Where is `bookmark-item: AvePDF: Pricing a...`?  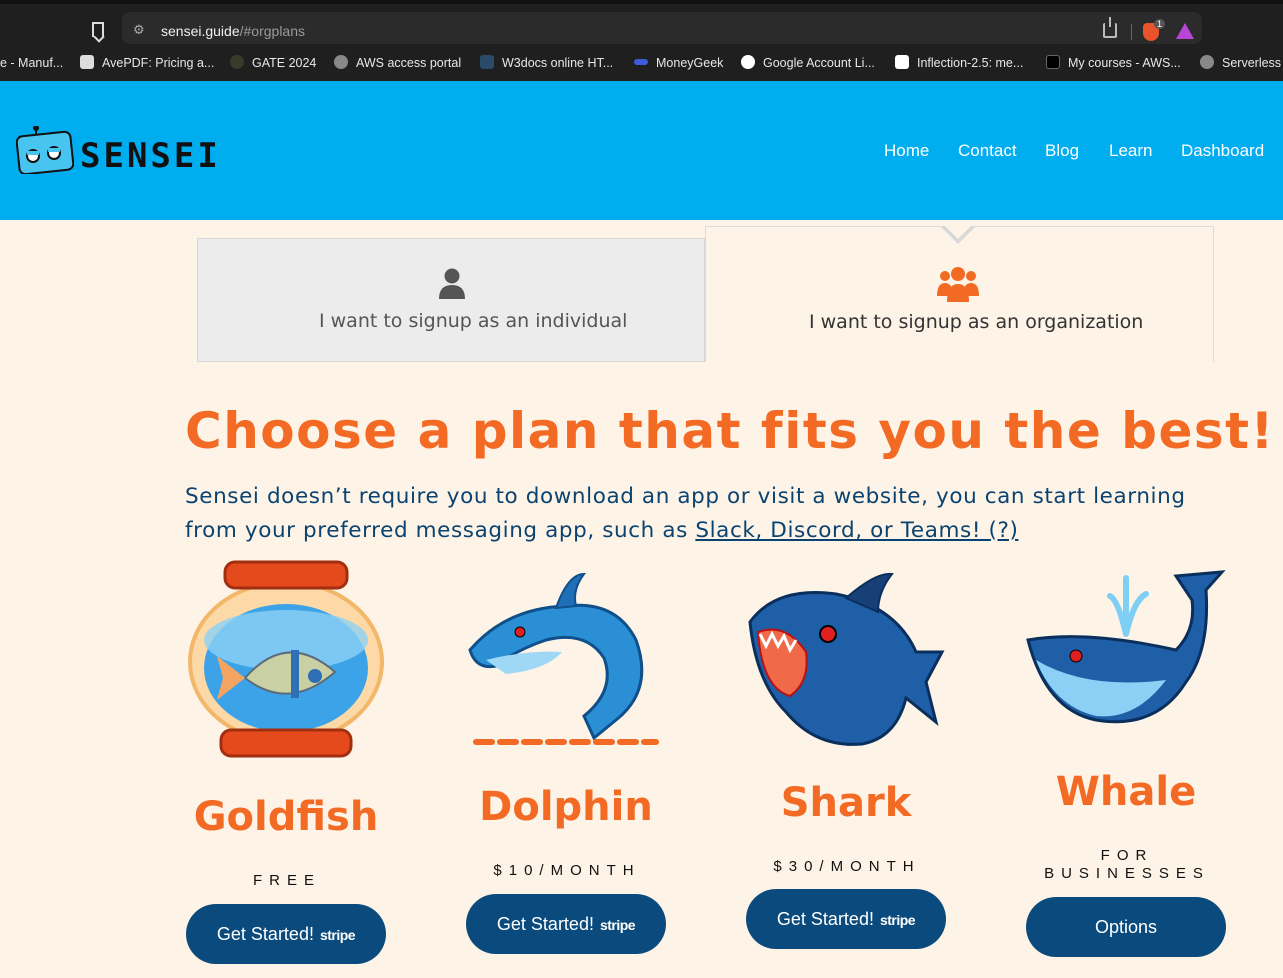 bookmark-item: AvePDF: Pricing a... is located at coordinates (147, 63).